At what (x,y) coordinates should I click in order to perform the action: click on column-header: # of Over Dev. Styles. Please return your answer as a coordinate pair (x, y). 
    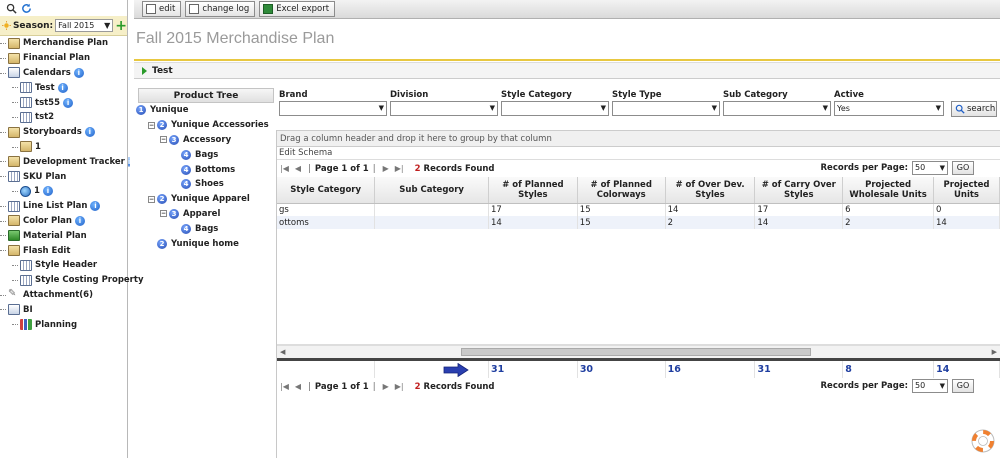
    Looking at the image, I should click on (710, 190).